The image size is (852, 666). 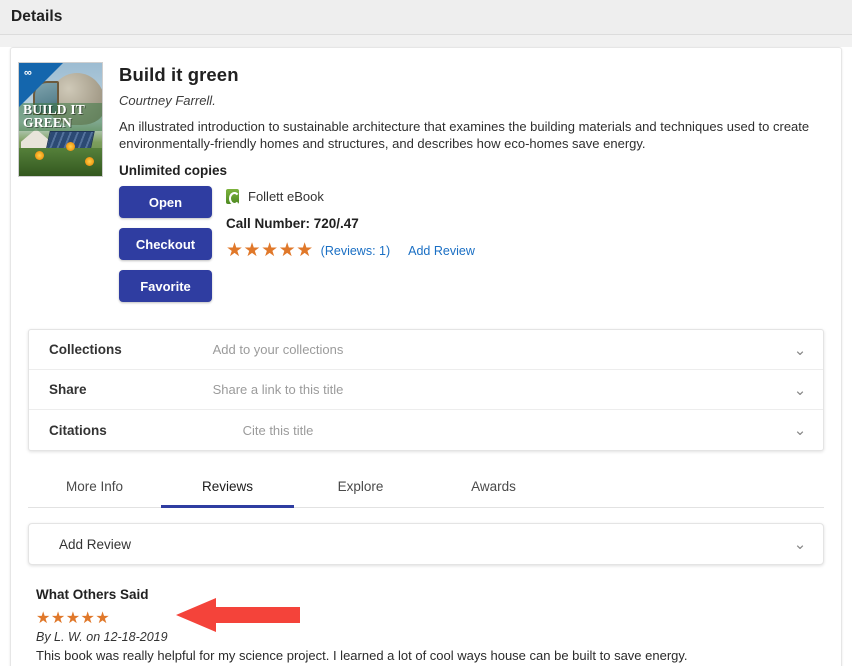 What do you see at coordinates (278, 349) in the screenshot?
I see `accordion-hint: Add to your collections` at bounding box center [278, 349].